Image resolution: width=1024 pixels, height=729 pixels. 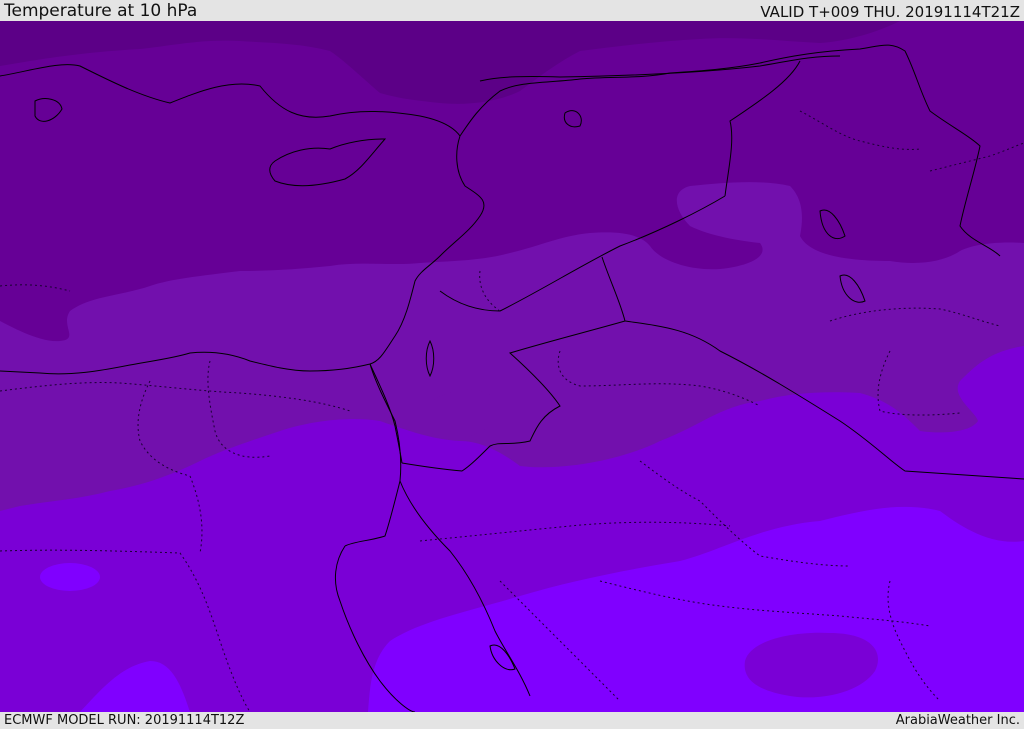 What do you see at coordinates (101, 11) in the screenshot?
I see `map-title: Temperature at 10 hPa` at bounding box center [101, 11].